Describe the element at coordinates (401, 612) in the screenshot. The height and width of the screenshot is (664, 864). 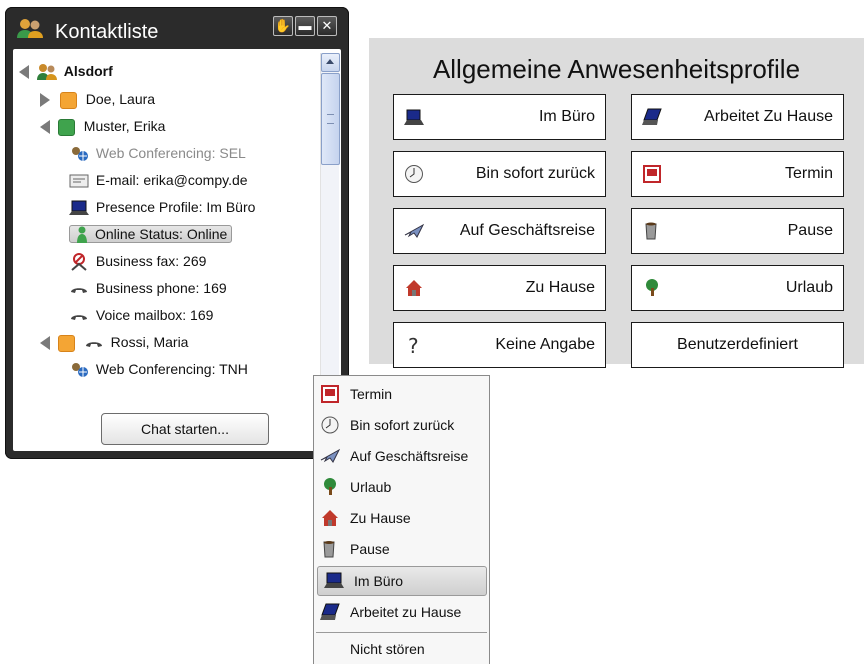
I see `menu-item-arbeitet-zu-hause: Arbeitet zu Hause` at that location.